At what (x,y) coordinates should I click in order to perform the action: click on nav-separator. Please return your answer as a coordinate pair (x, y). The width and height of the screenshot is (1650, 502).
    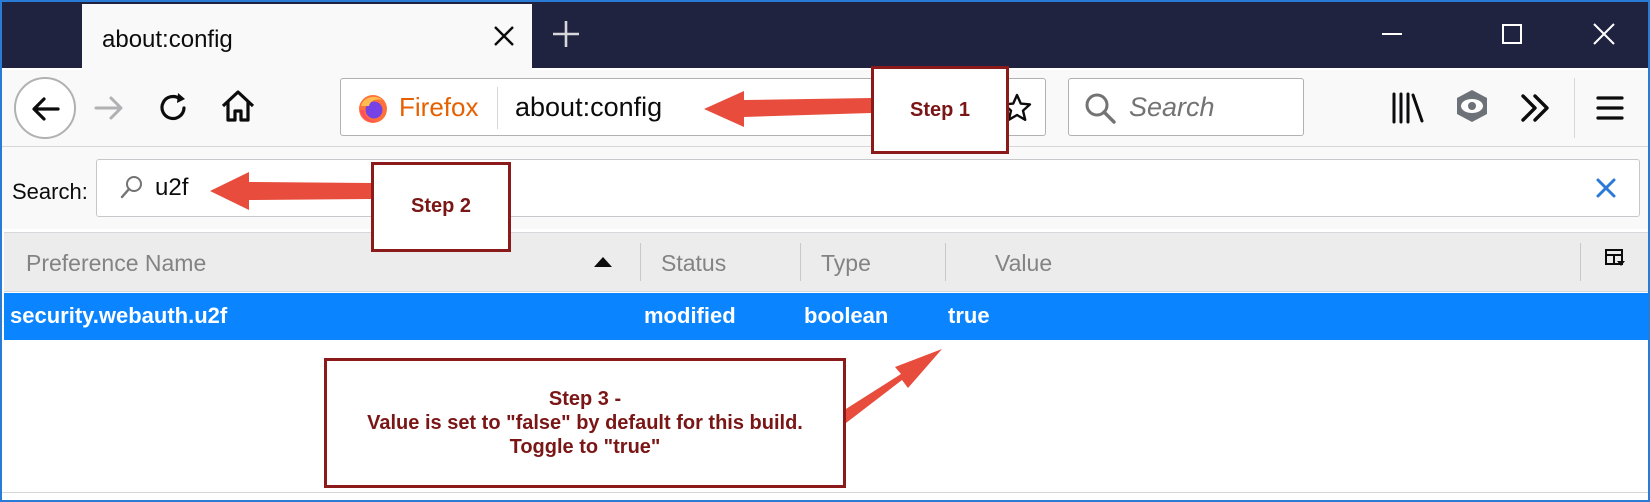
    Looking at the image, I should click on (1574, 108).